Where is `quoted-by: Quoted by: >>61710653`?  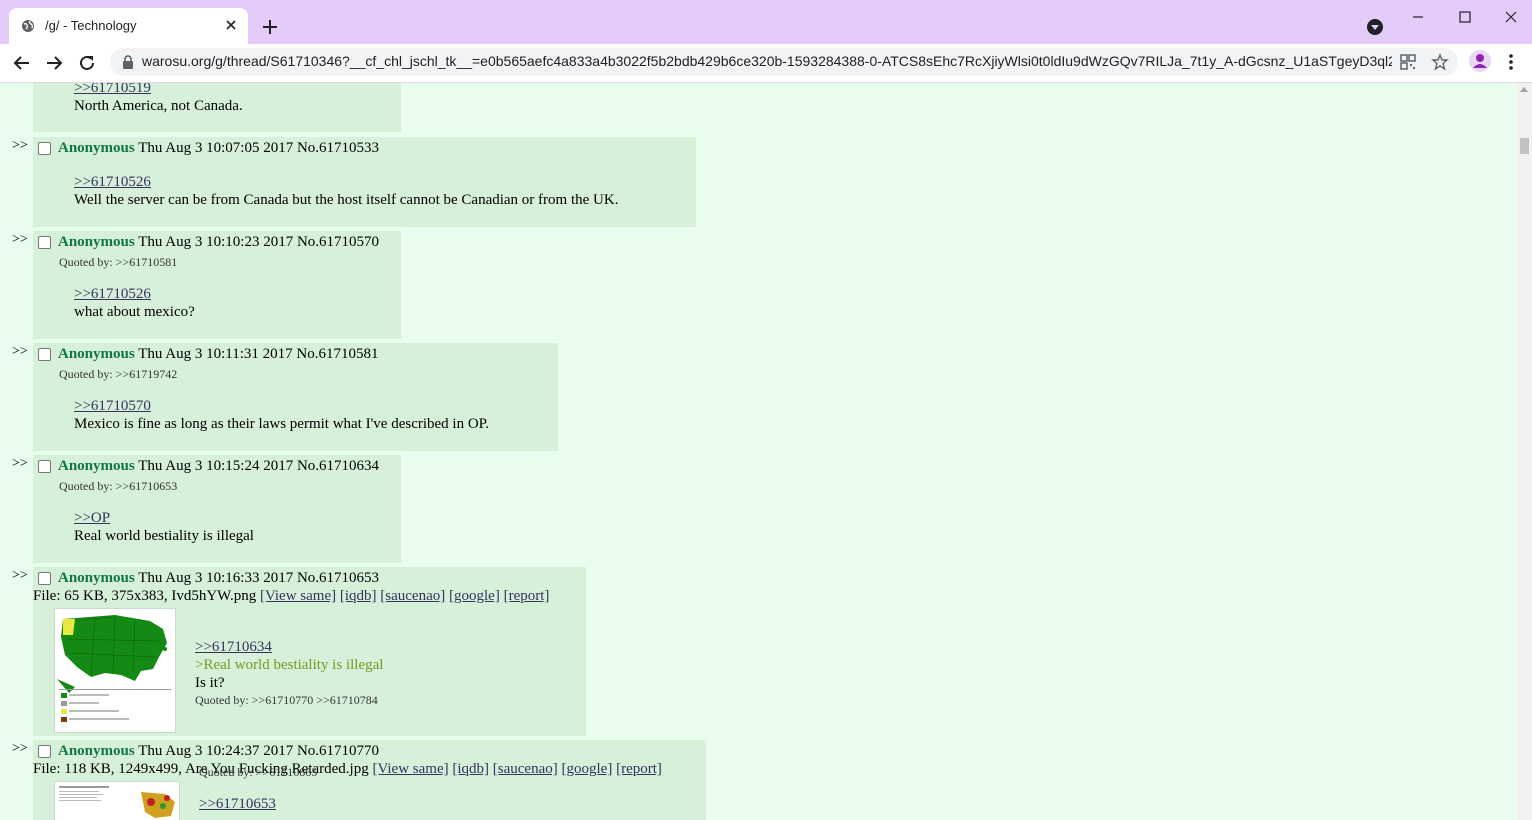 quoted-by: Quoted by: >>61710653 is located at coordinates (118, 486).